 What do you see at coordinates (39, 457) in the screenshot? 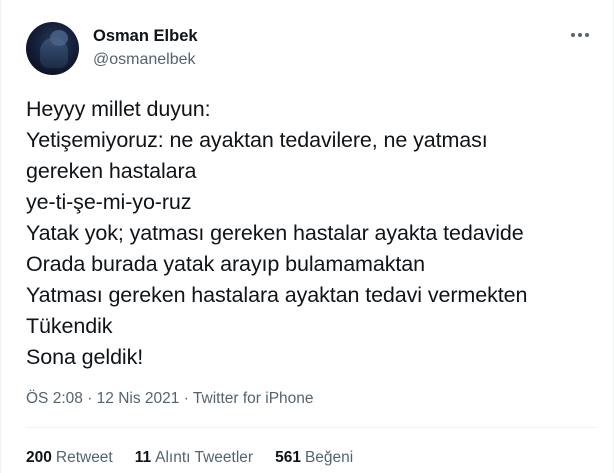
I see `retweet-count: 200` at bounding box center [39, 457].